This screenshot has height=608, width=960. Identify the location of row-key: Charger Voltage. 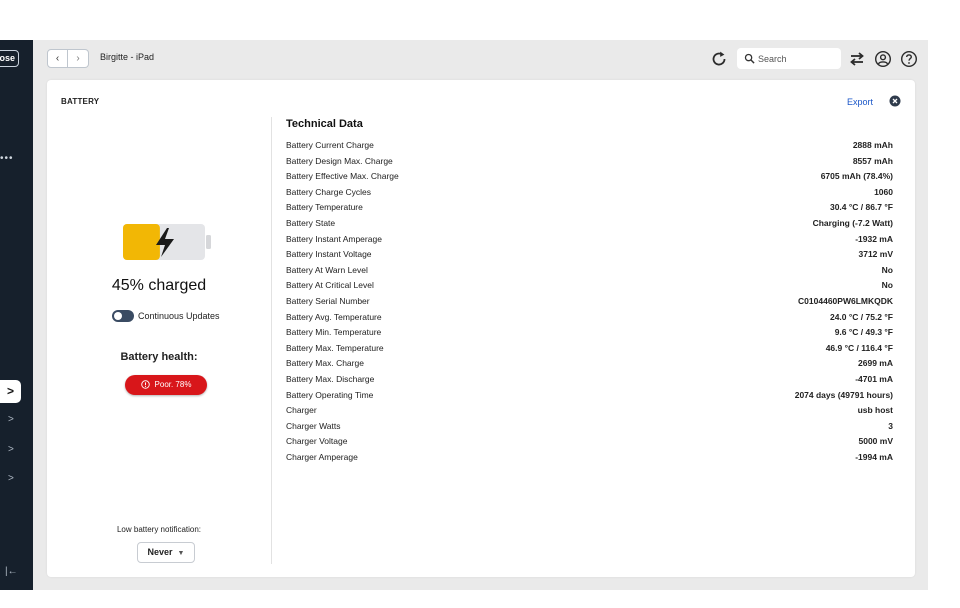
(317, 441).